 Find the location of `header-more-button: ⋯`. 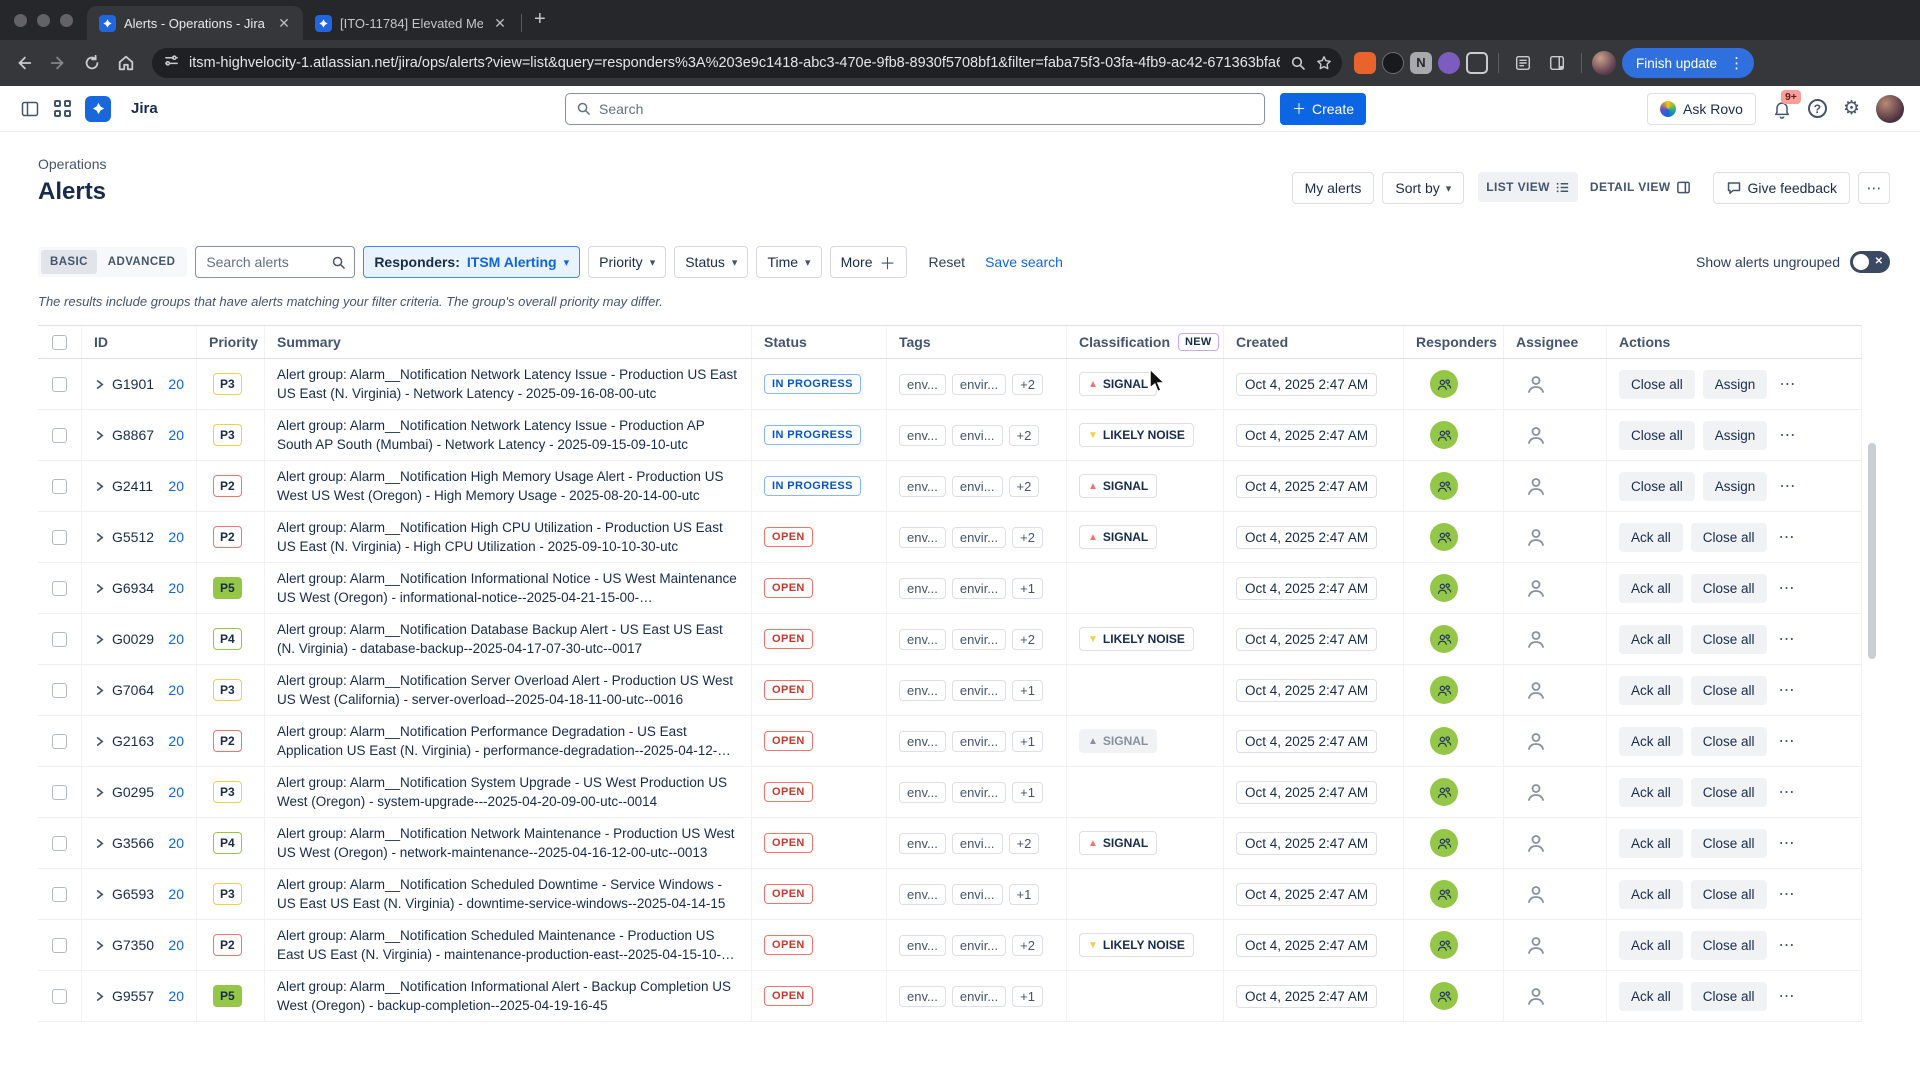

header-more-button: ⋯ is located at coordinates (1874, 188).